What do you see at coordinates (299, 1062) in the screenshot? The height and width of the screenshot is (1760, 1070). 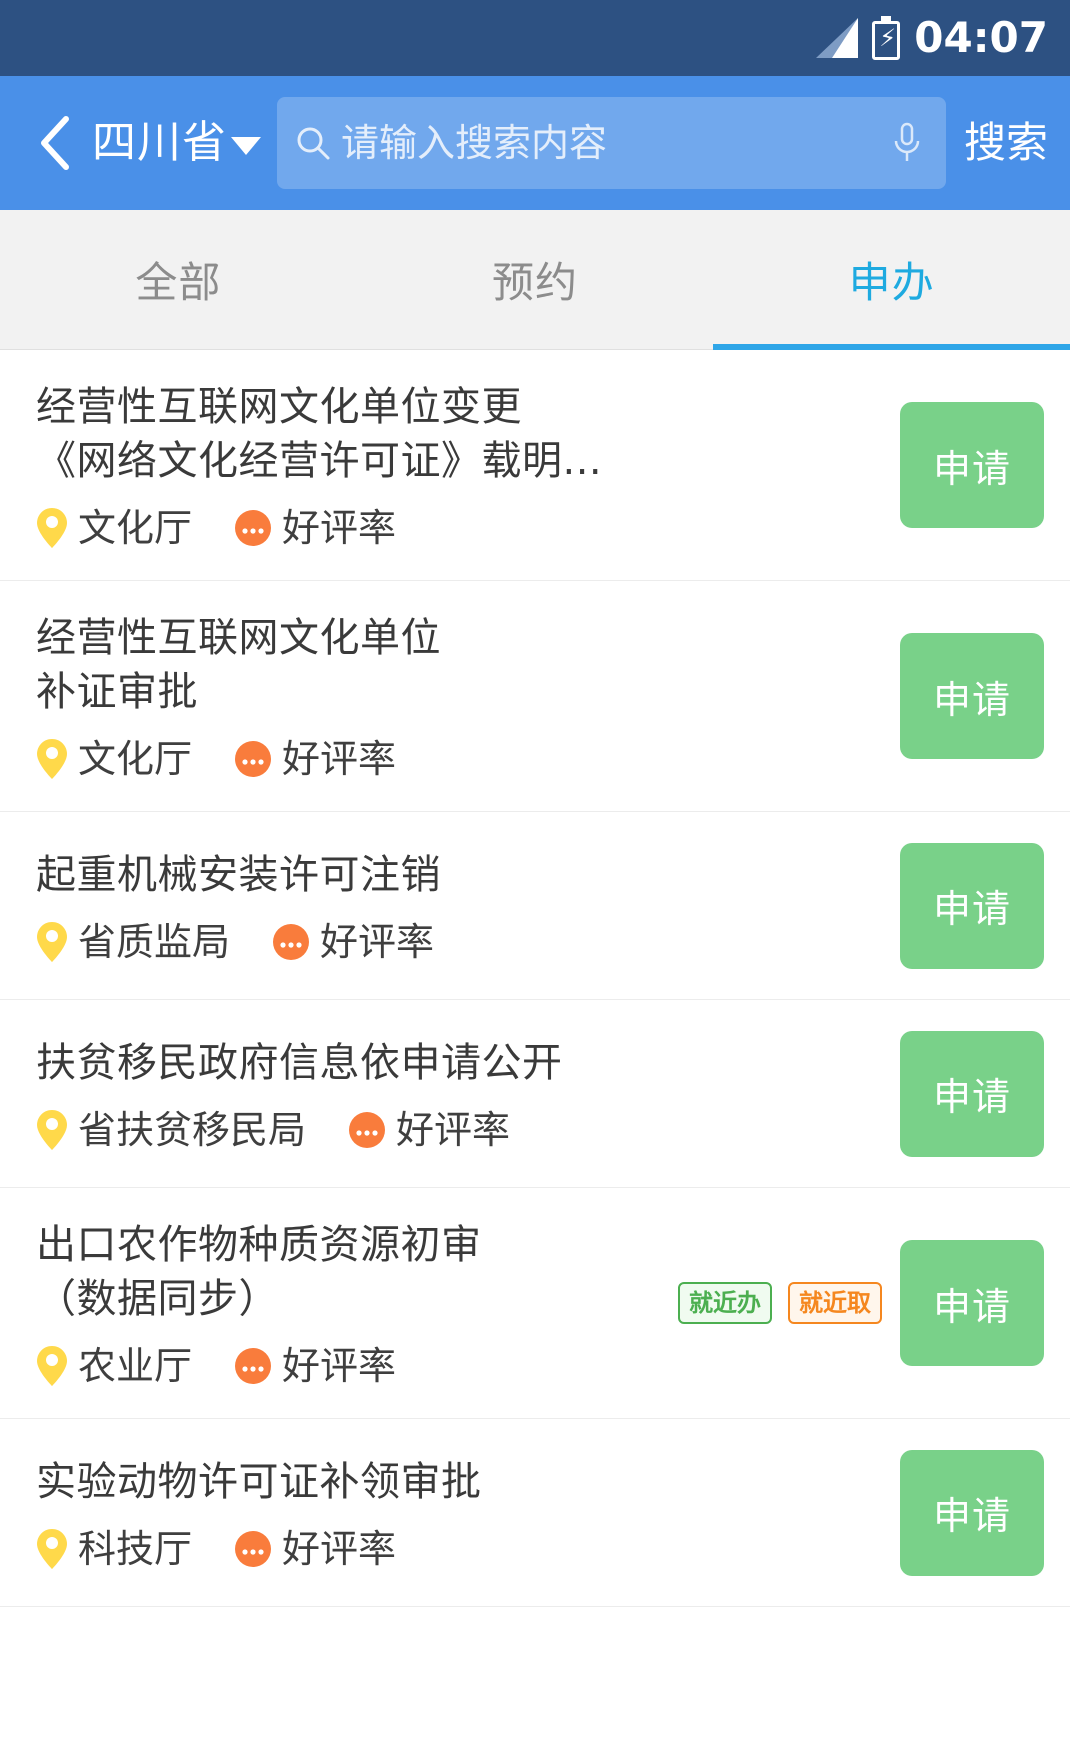 I see `list-item-title: 扶贫移民政府信息依申请公开` at bounding box center [299, 1062].